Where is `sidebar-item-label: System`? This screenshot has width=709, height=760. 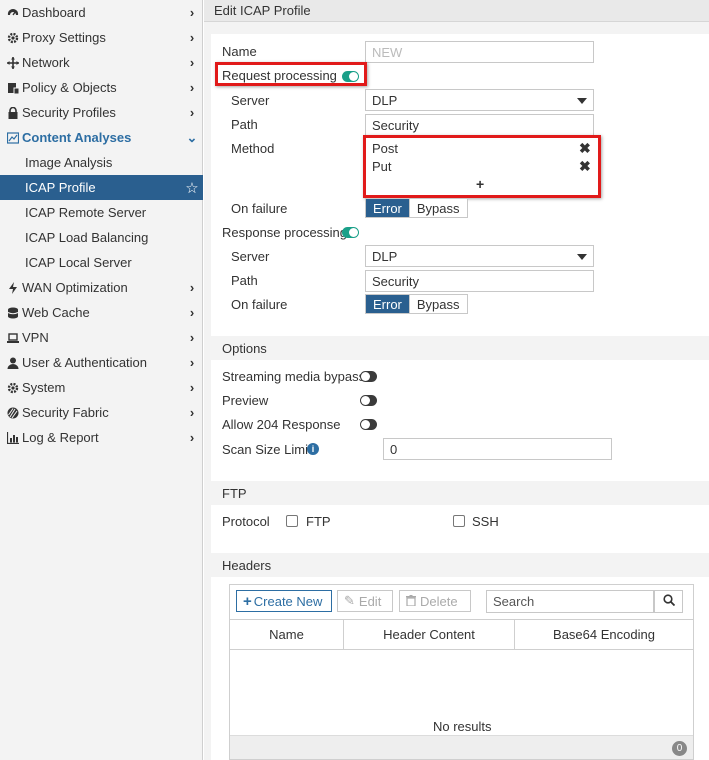
sidebar-item-label: System is located at coordinates (44, 387).